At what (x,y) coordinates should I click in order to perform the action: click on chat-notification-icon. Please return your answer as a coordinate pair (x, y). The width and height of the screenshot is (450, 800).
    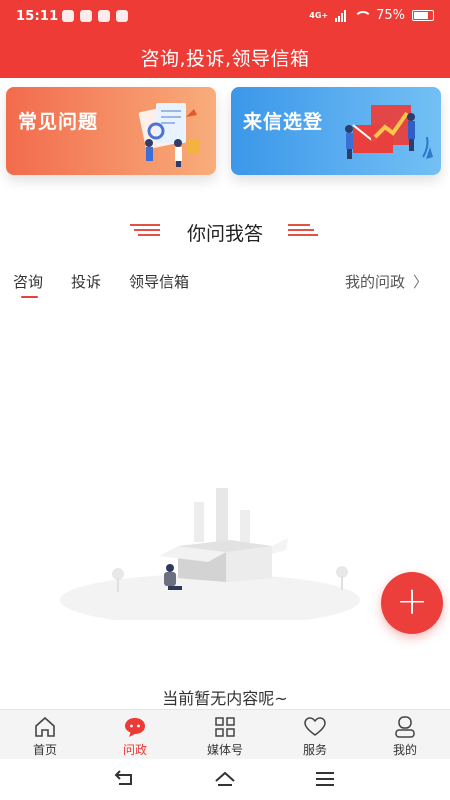
    Looking at the image, I should click on (104, 16).